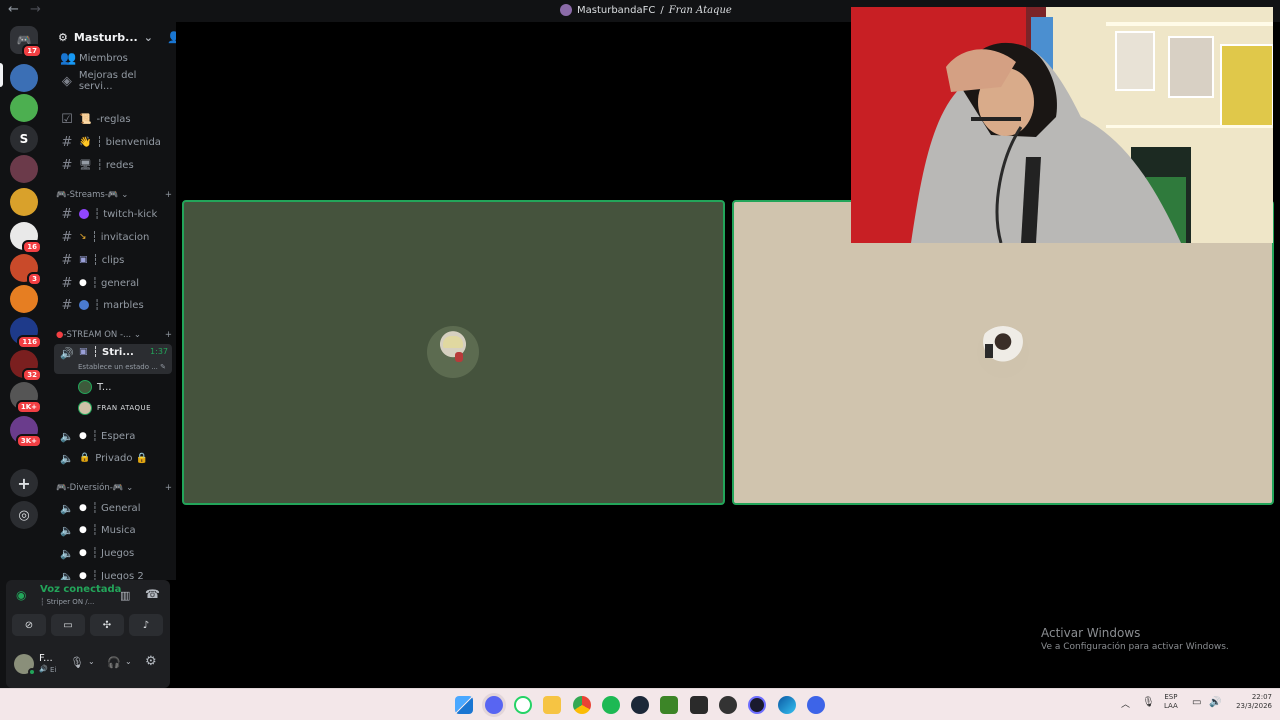  I want to click on soundboard-icon: ♪, so click(146, 625).